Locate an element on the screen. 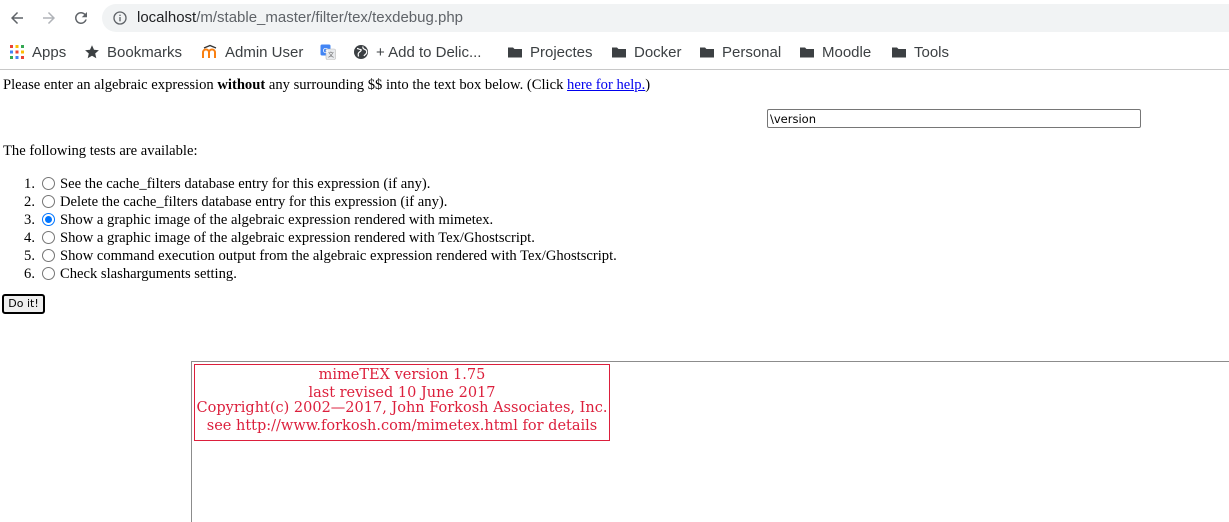 The width and height of the screenshot is (1229, 522). star-icon is located at coordinates (92, 52).